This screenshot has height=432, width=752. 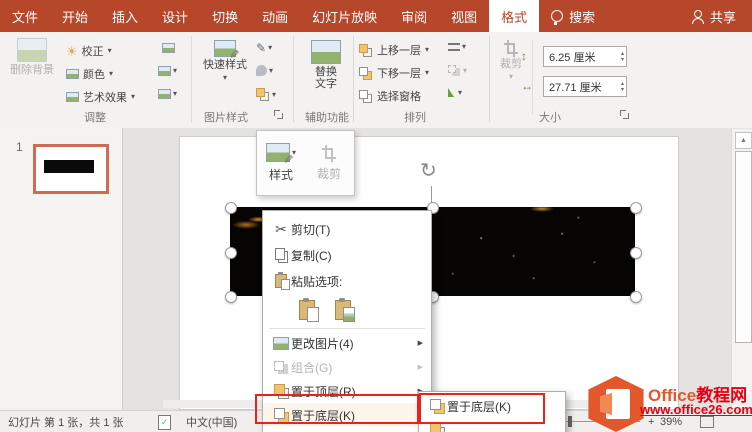 I want to click on tab-animations: 动画, so click(x=275, y=16).